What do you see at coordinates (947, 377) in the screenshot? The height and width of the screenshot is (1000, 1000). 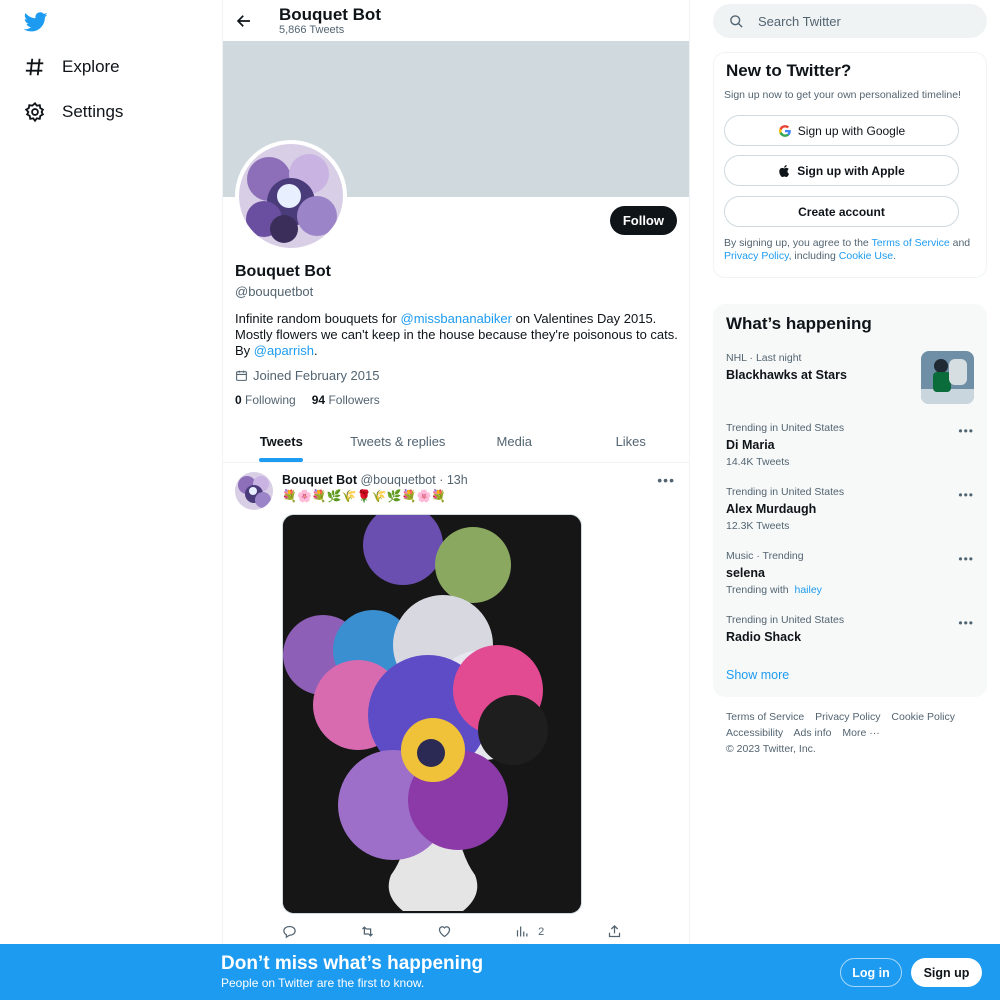 I see `trend-thumbnail` at bounding box center [947, 377].